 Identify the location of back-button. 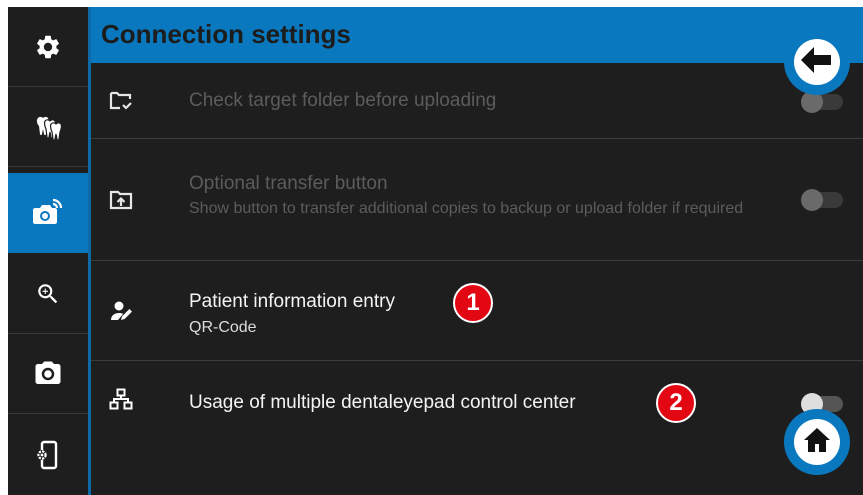
(817, 62).